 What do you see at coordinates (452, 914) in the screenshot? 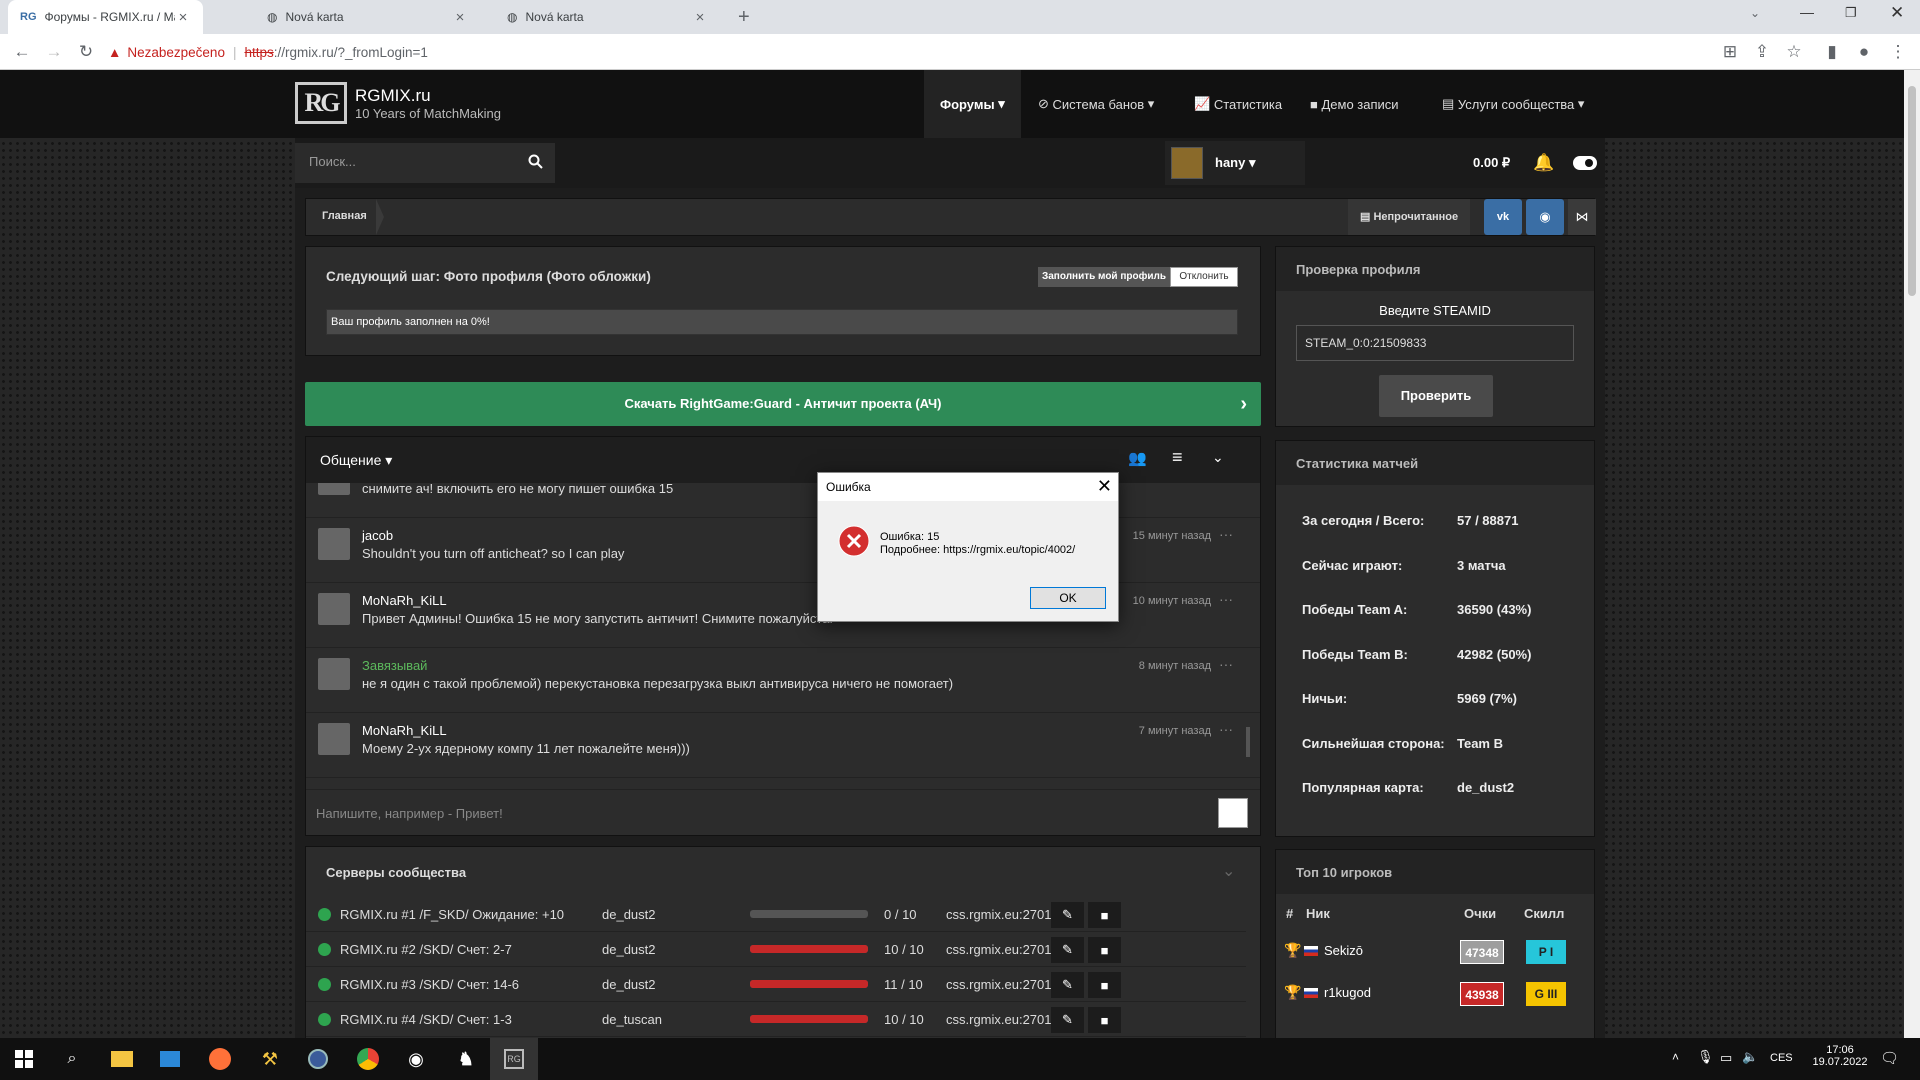
I see `server-name: RGMIX.ru #1 /F_SKD/ Ожидание: +10` at bounding box center [452, 914].